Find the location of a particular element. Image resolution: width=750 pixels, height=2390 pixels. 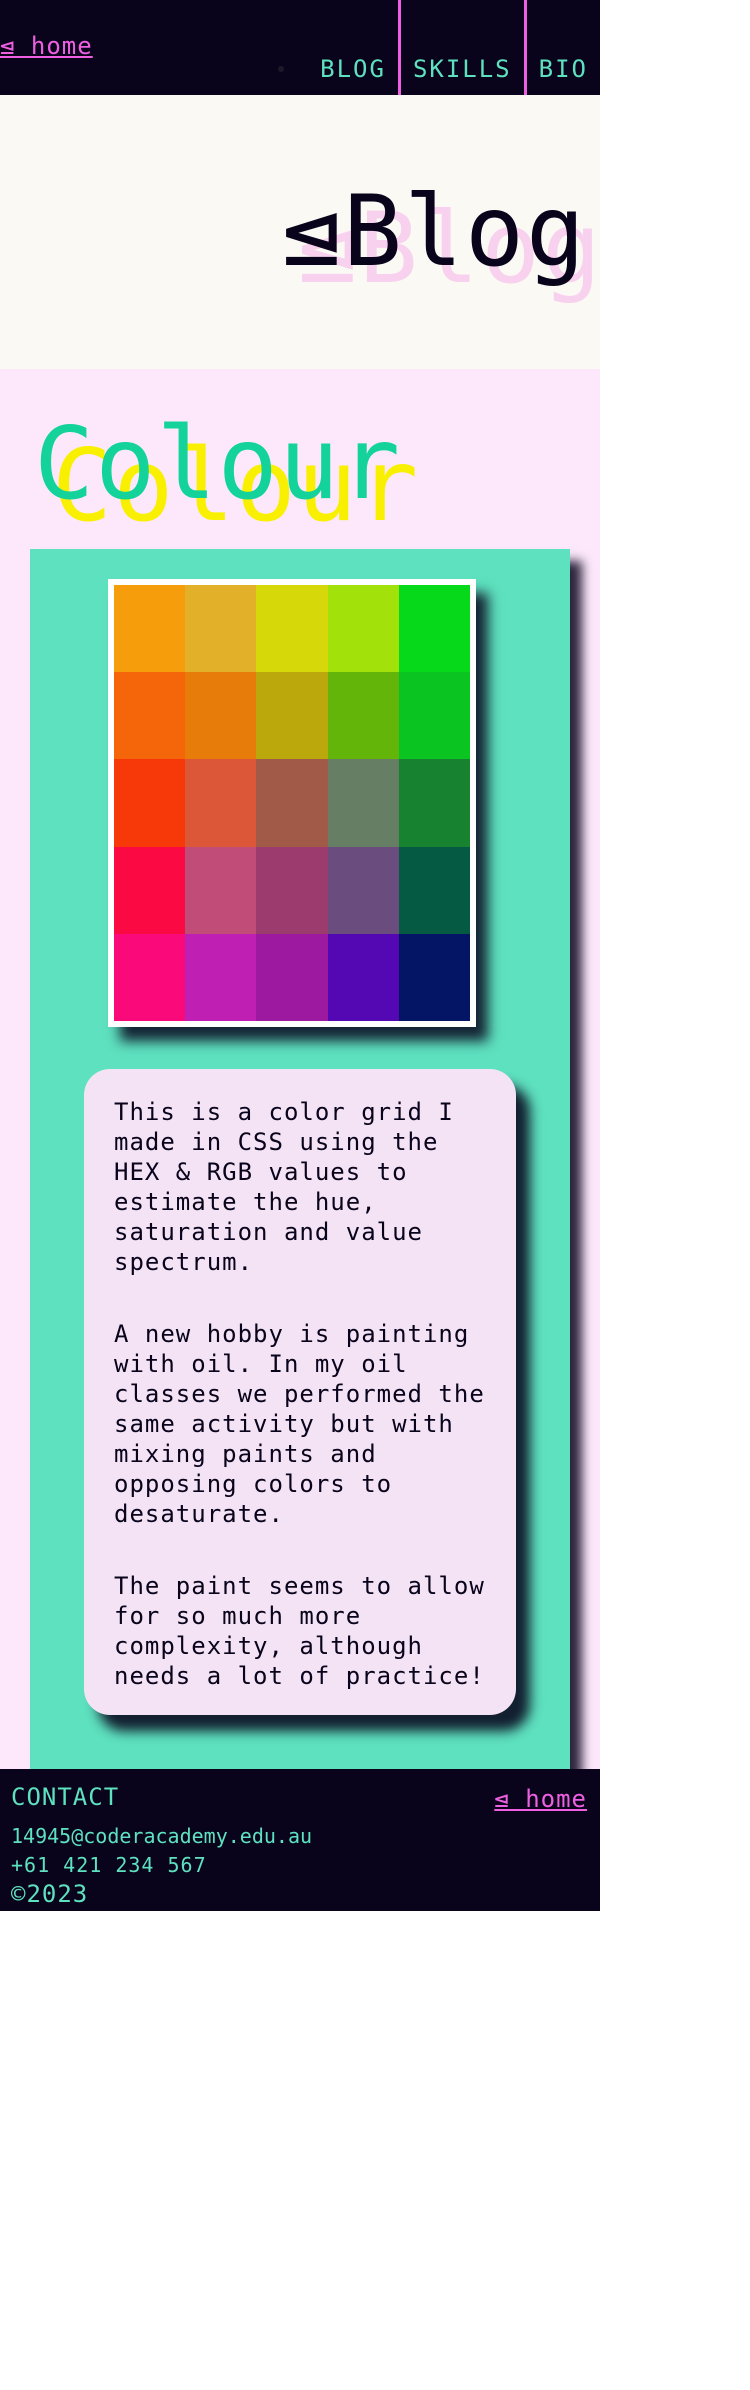

nav-item-blog: BLOG is located at coordinates (359, 47).